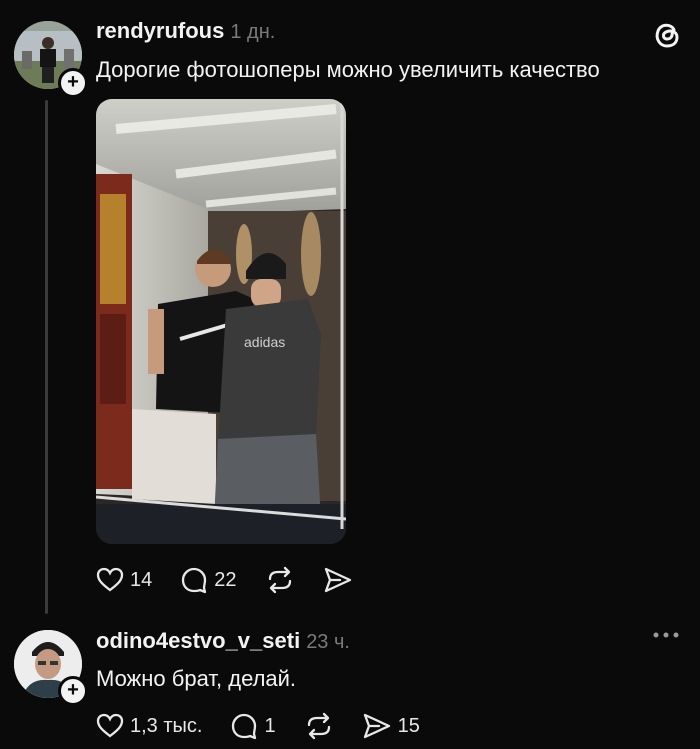 This screenshot has width=700, height=749. Describe the element at coordinates (208, 580) in the screenshot. I see `comment-button: 22` at that location.